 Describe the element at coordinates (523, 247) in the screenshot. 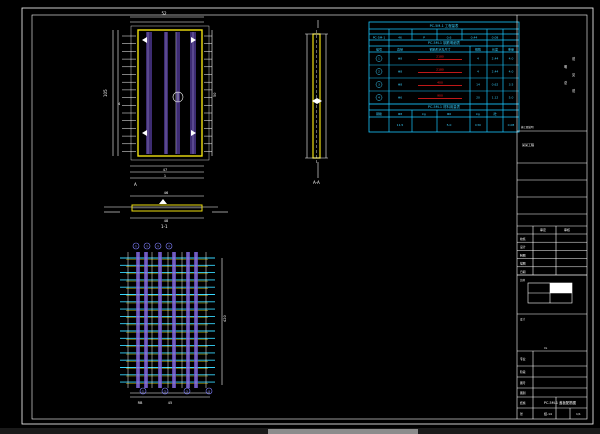

I see `tb-item-label: 设计` at that location.